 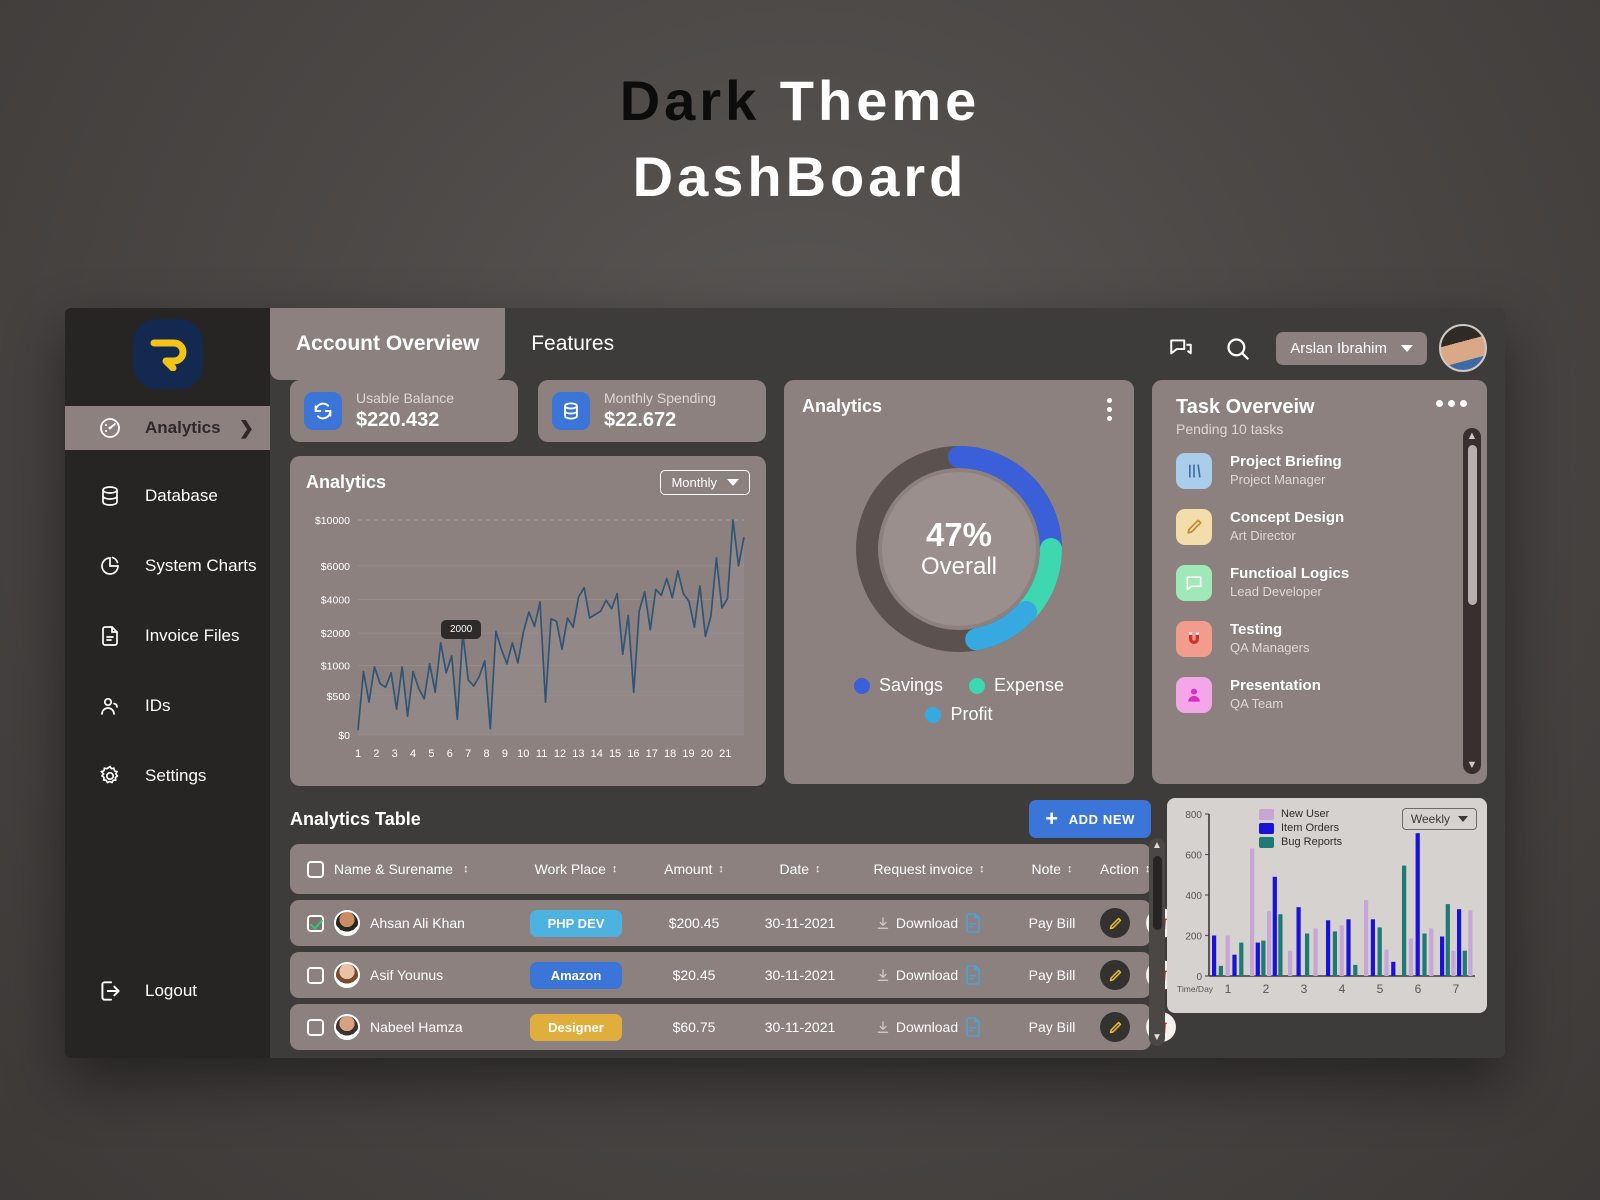 I want to click on sidebar-item-label: IDs, so click(x=158, y=705).